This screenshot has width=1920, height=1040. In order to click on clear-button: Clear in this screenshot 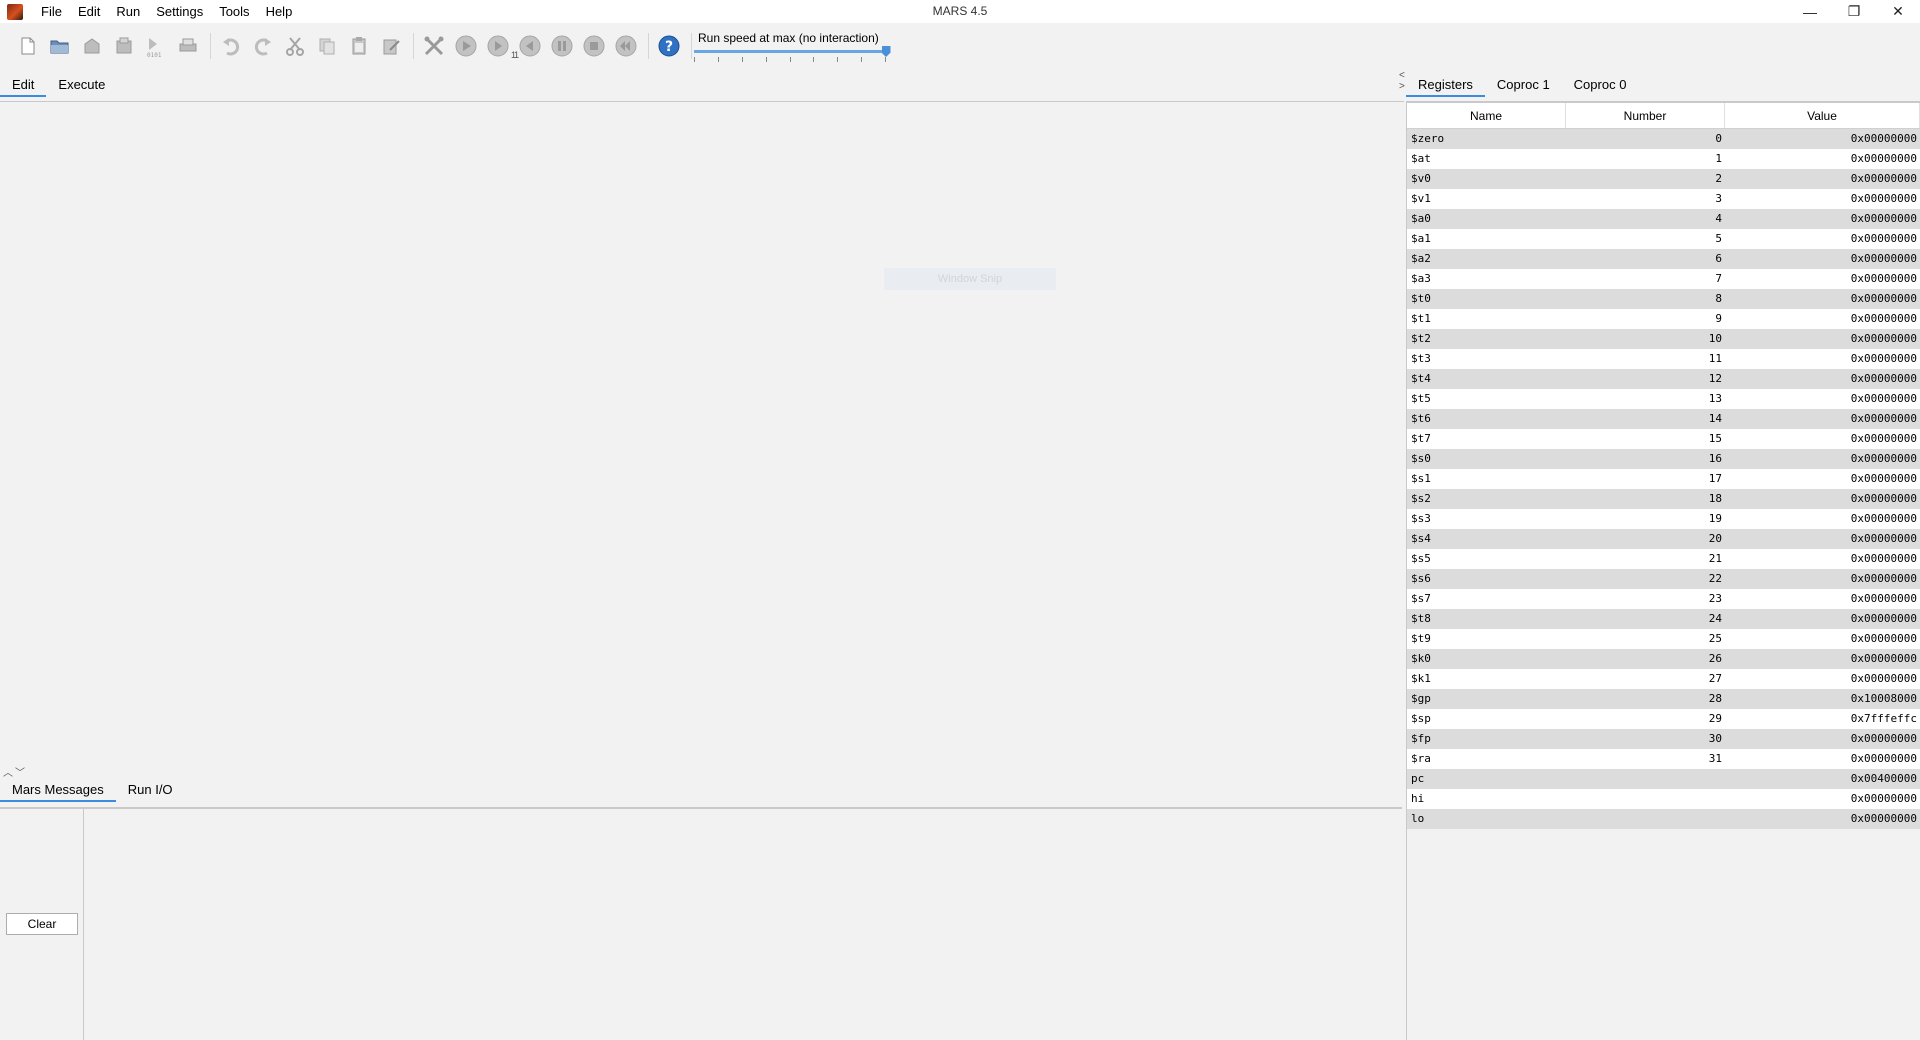, I will do `click(42, 924)`.